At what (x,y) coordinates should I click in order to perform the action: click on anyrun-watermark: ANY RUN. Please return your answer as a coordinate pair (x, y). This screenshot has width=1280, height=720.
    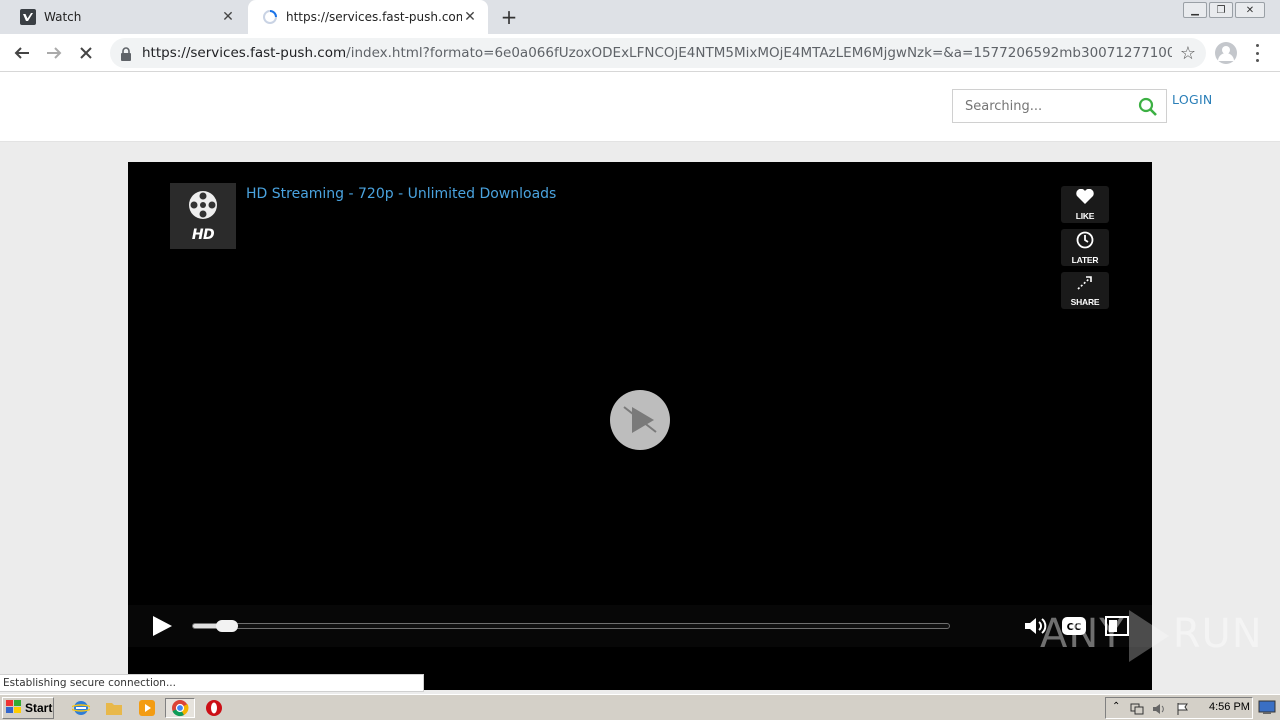
    Looking at the image, I should click on (1151, 636).